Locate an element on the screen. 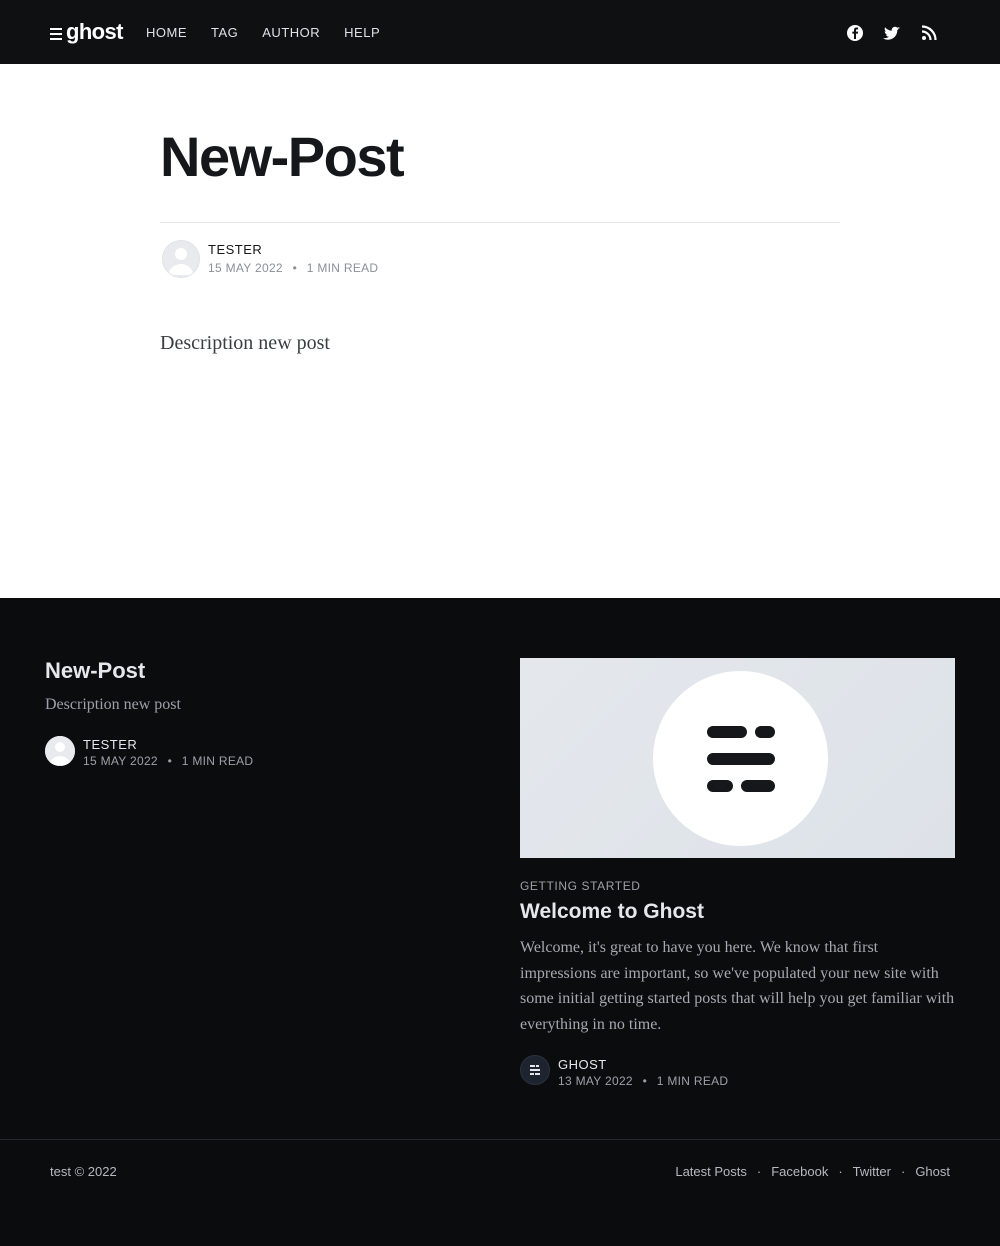 The height and width of the screenshot is (1246, 1000). welcome-post-meta: 13 MAY 2022 • 1 MIN READ is located at coordinates (643, 1081).